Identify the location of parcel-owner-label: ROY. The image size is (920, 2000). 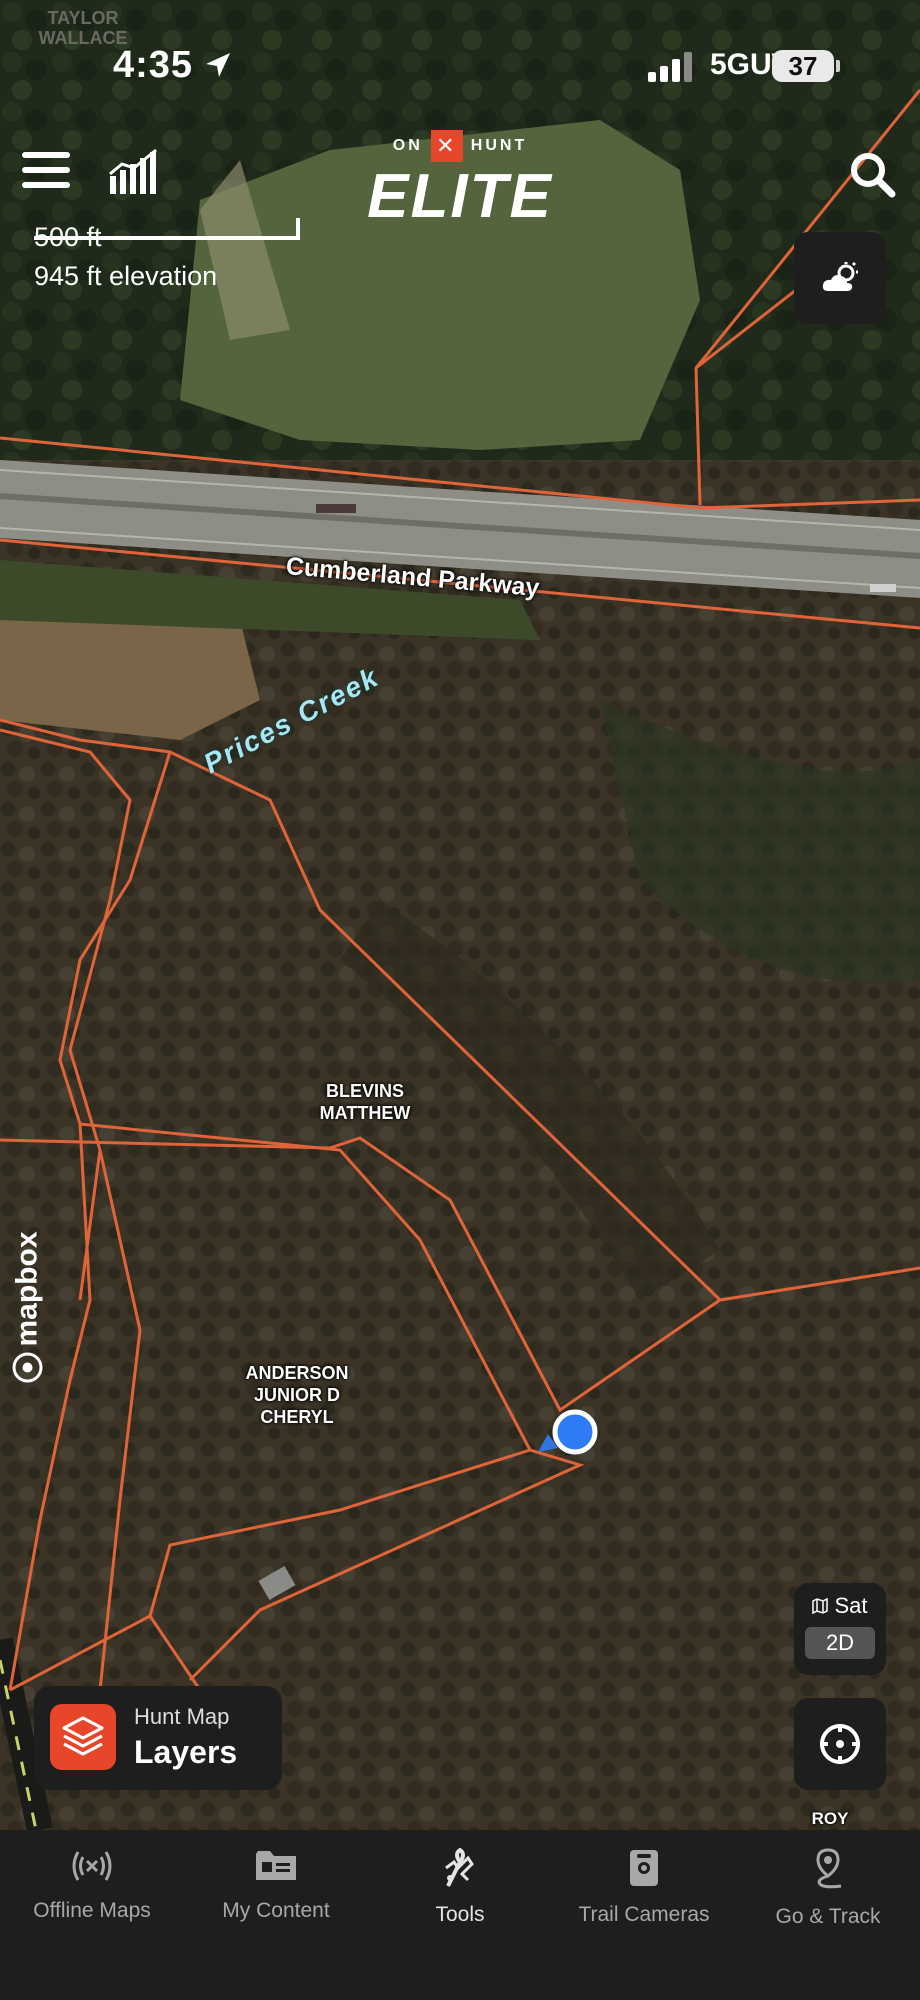
(830, 1819).